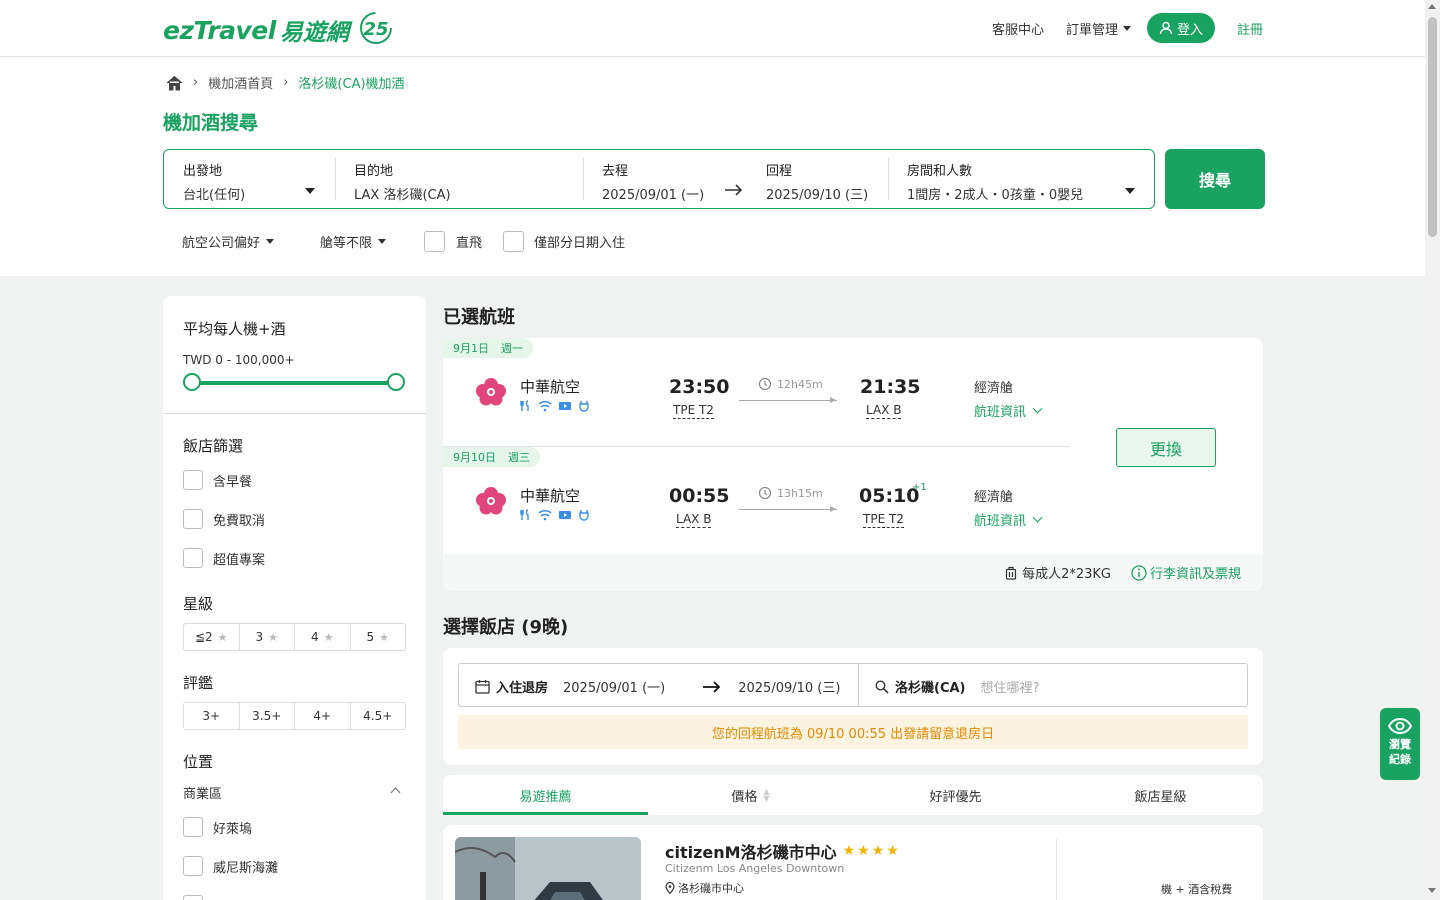  I want to click on venice-beach-checkbox, so click(193, 866).